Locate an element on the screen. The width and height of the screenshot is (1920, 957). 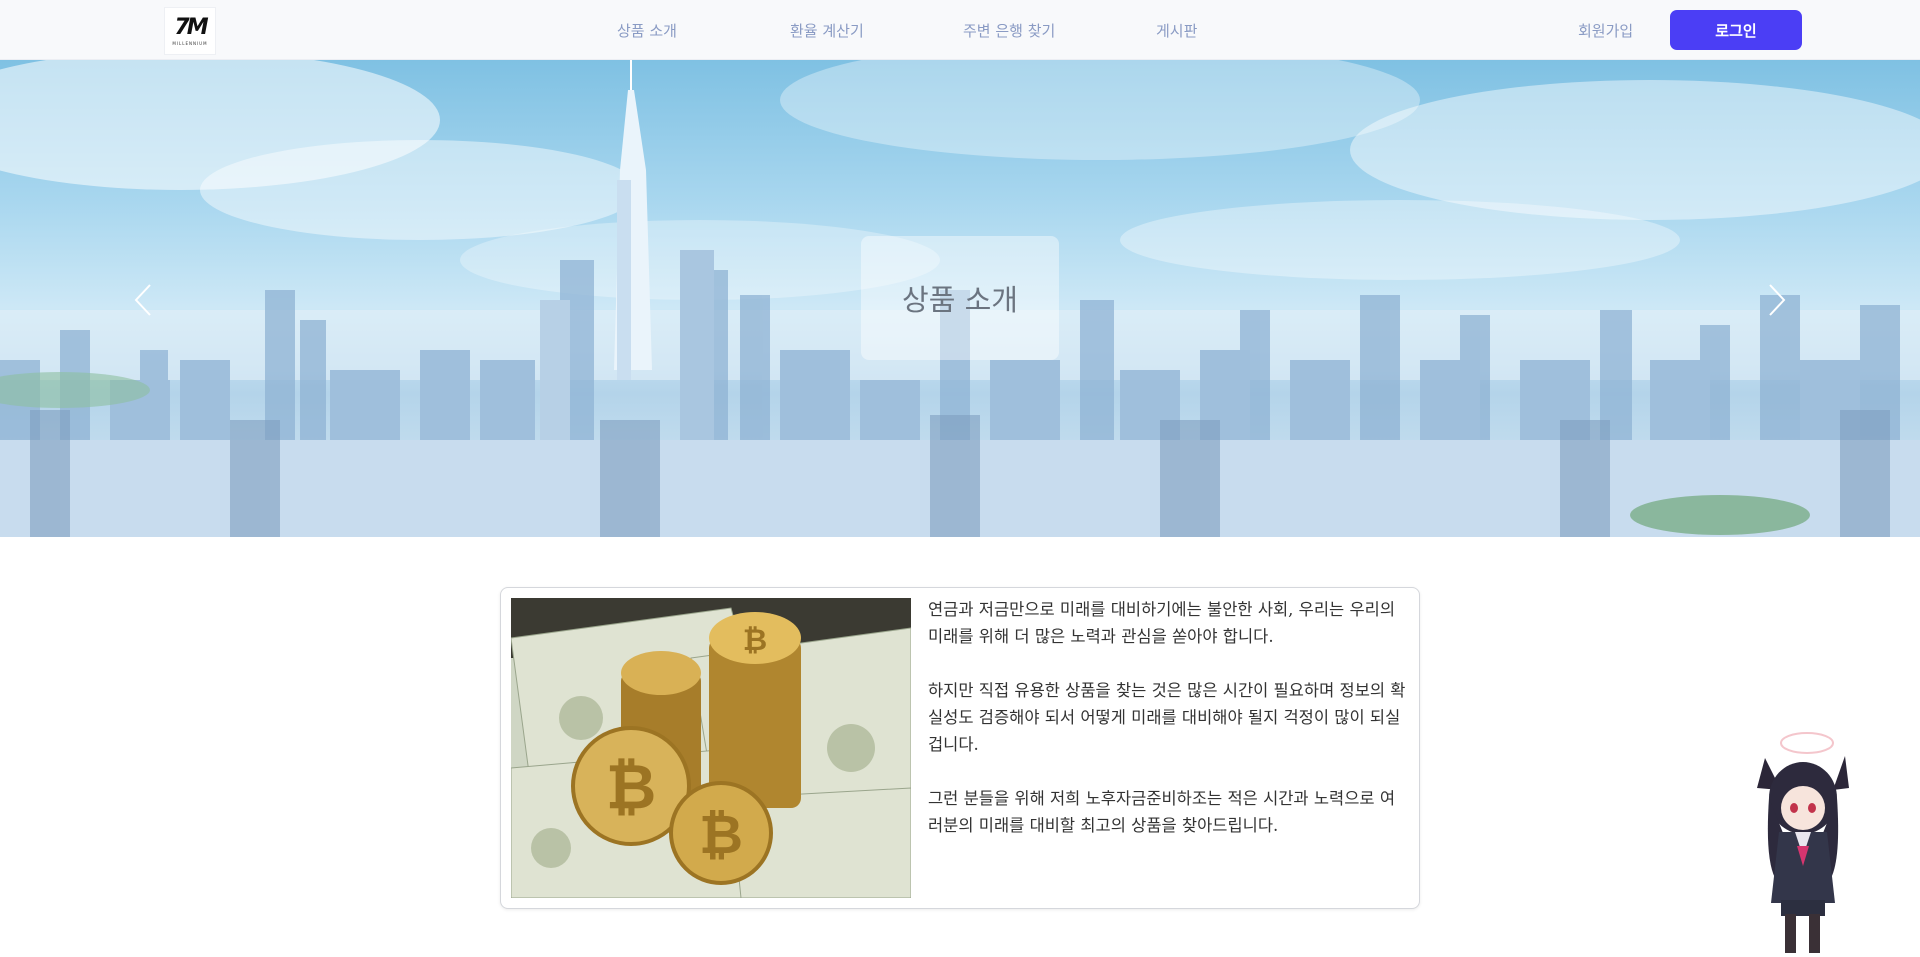
cat-ear-girl-mascot is located at coordinates (1800, 840).